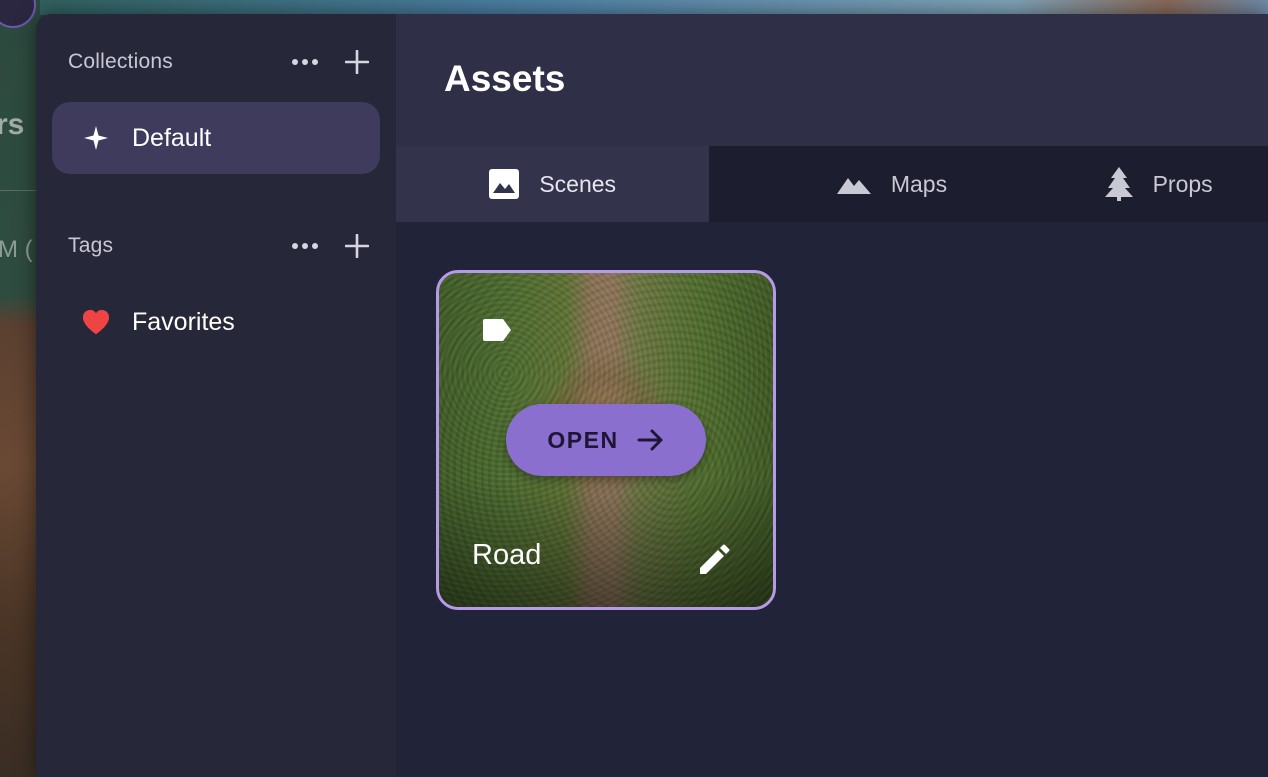  What do you see at coordinates (218, 62) in the screenshot?
I see `collections-header: Collections` at bounding box center [218, 62].